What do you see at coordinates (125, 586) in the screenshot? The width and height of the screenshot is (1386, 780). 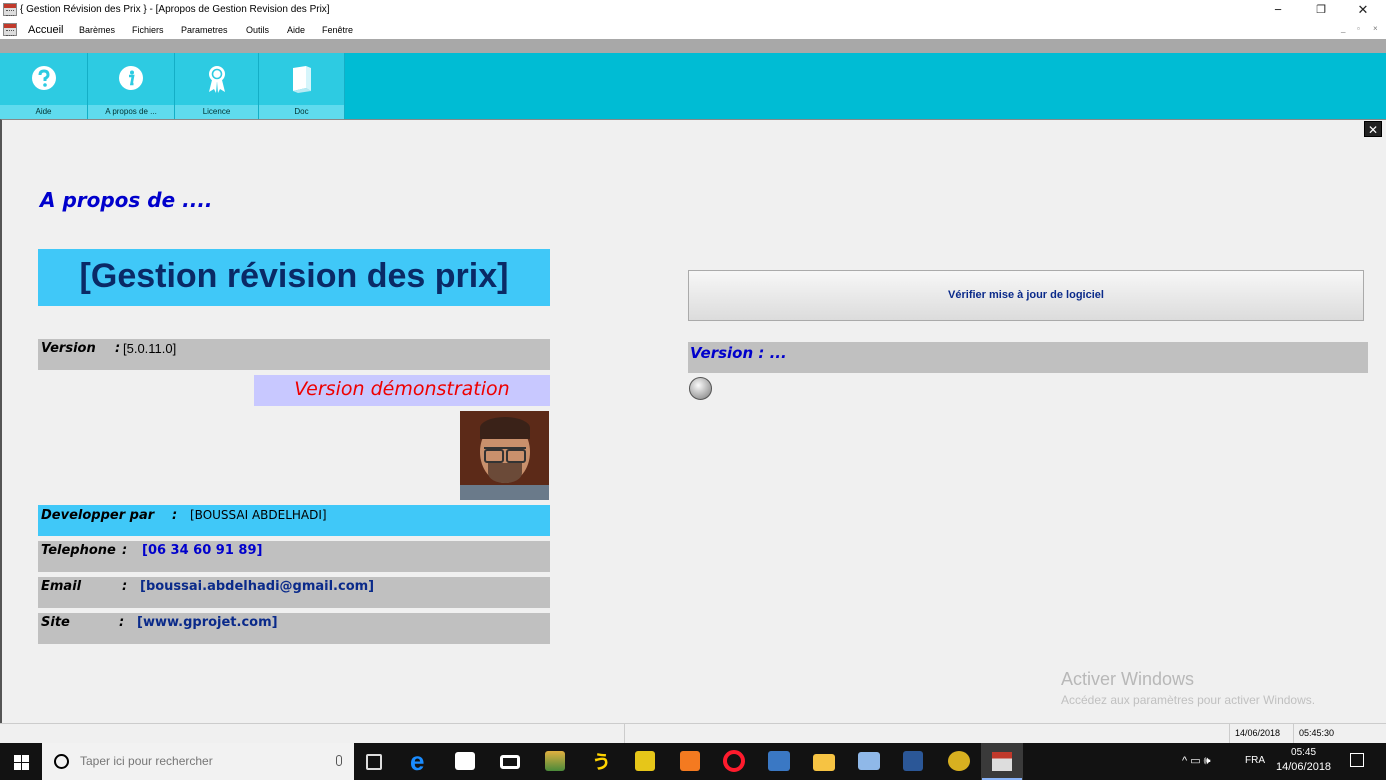 I see `email-sep: :` at bounding box center [125, 586].